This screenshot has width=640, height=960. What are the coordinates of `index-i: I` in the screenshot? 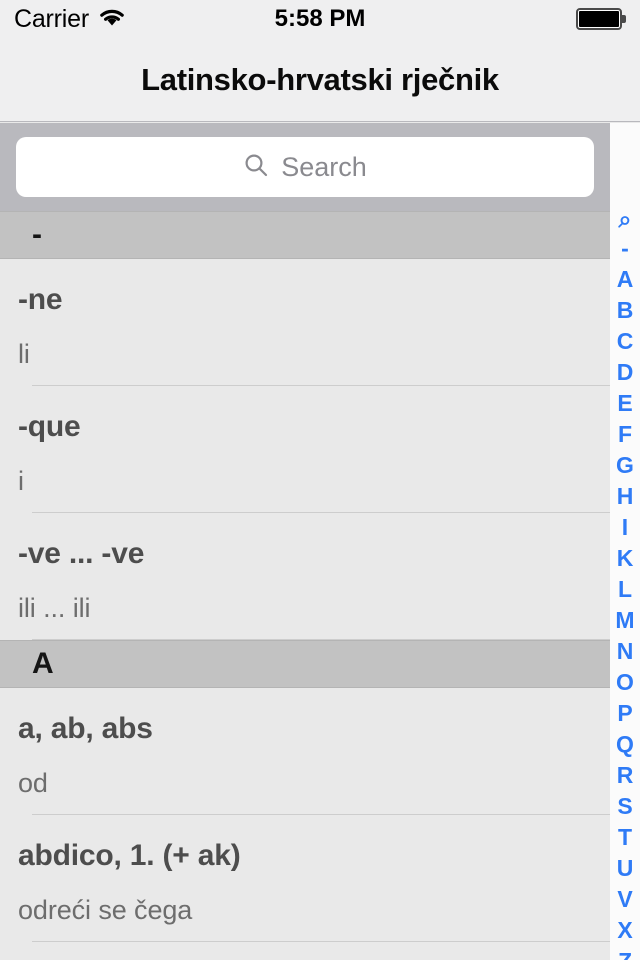 It's located at (625, 527).